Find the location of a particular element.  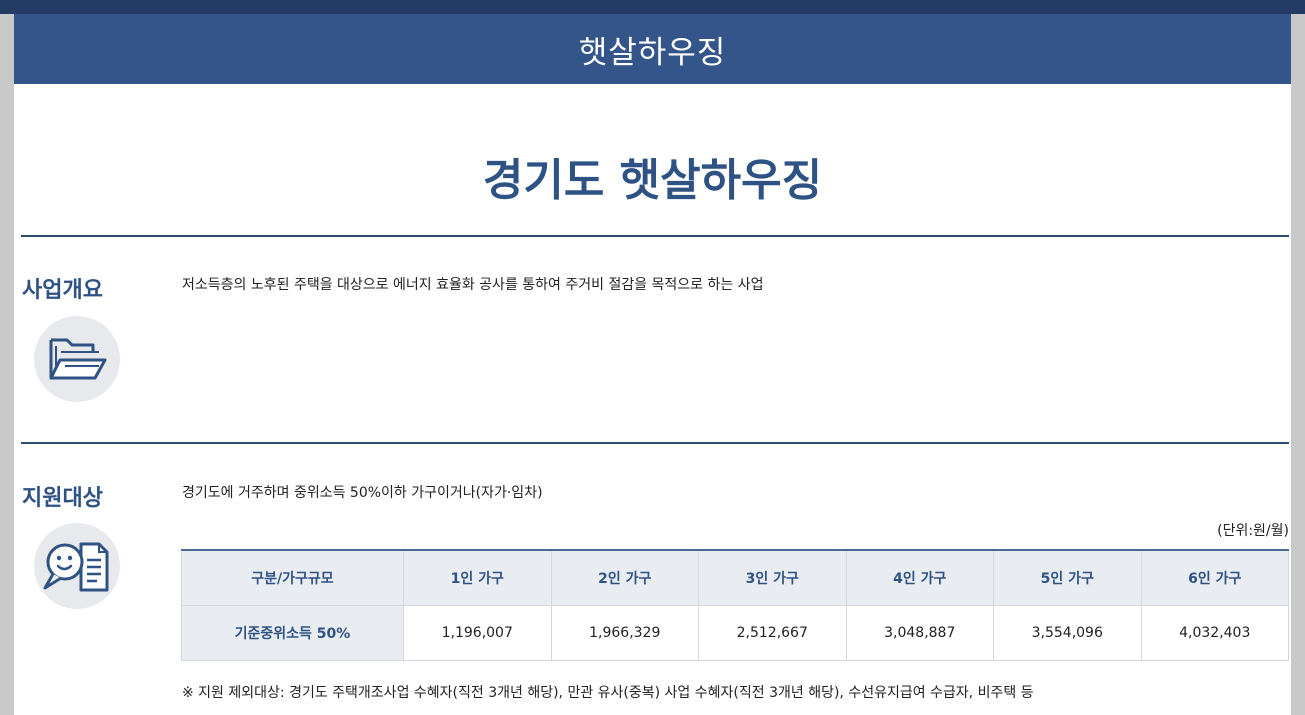

table-header-cell: 6인 가구 is located at coordinates (1214, 577).